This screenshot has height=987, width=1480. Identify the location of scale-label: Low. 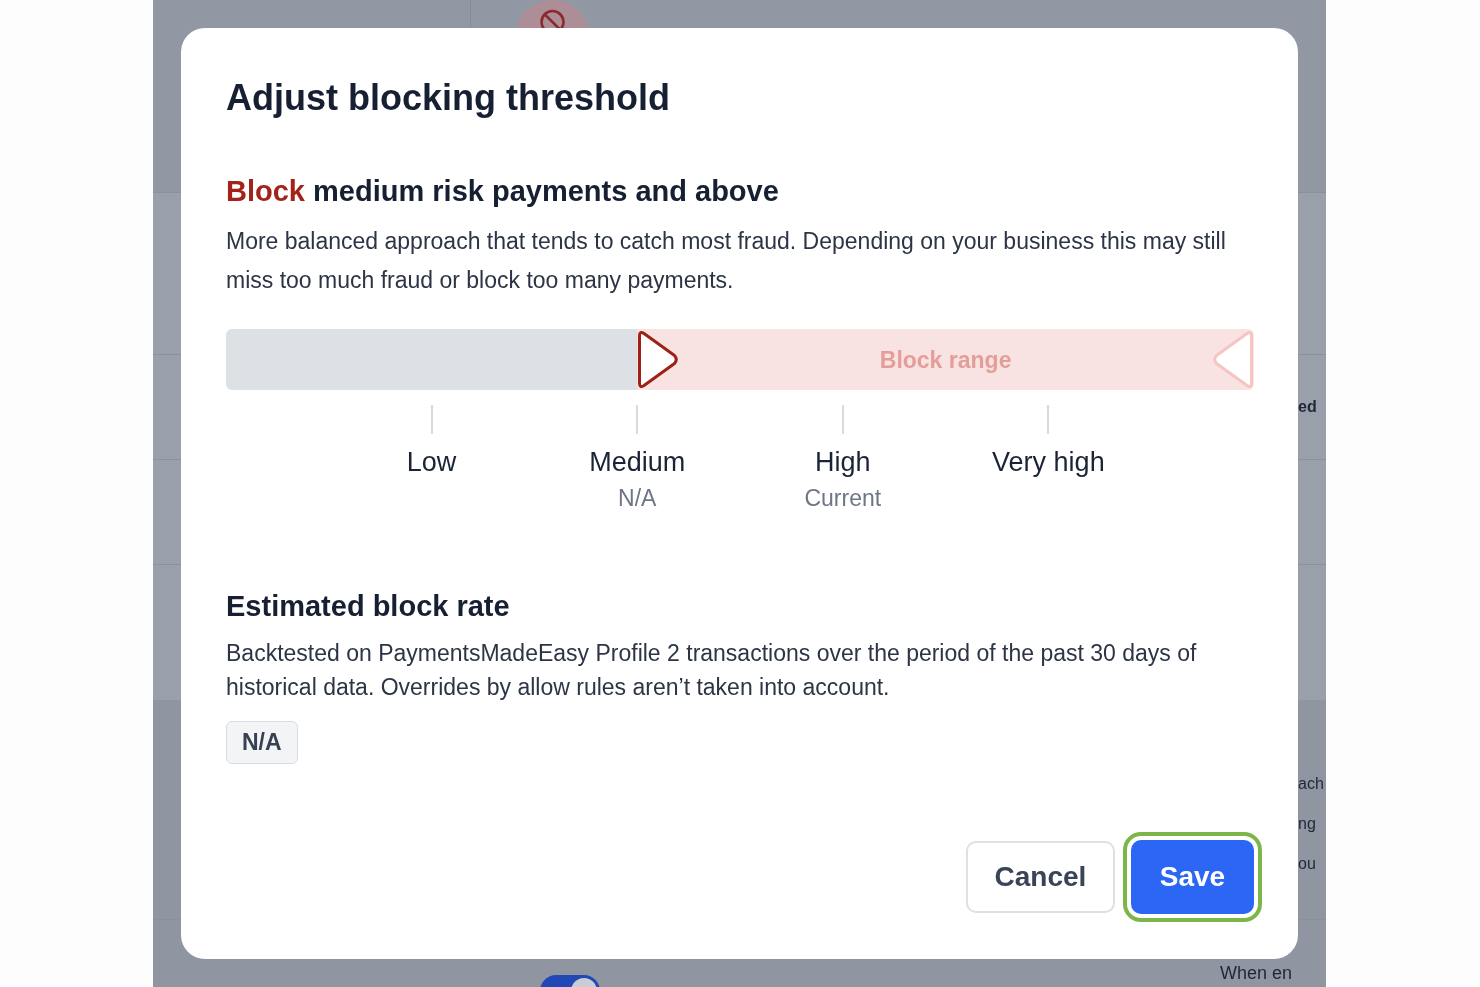
(431, 462).